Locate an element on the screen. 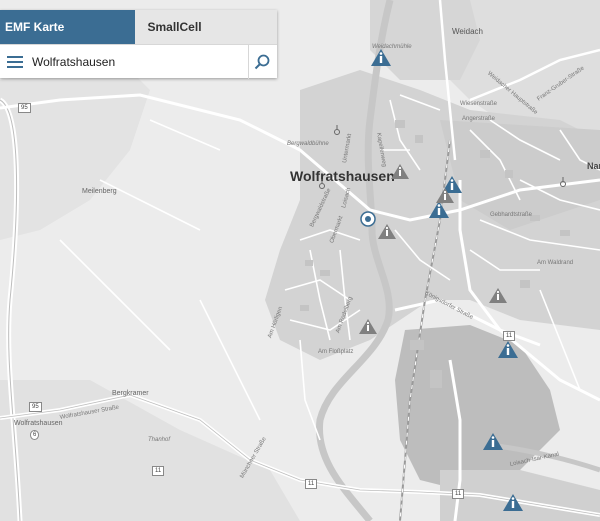  hamburger-menu-icon is located at coordinates (15, 62).